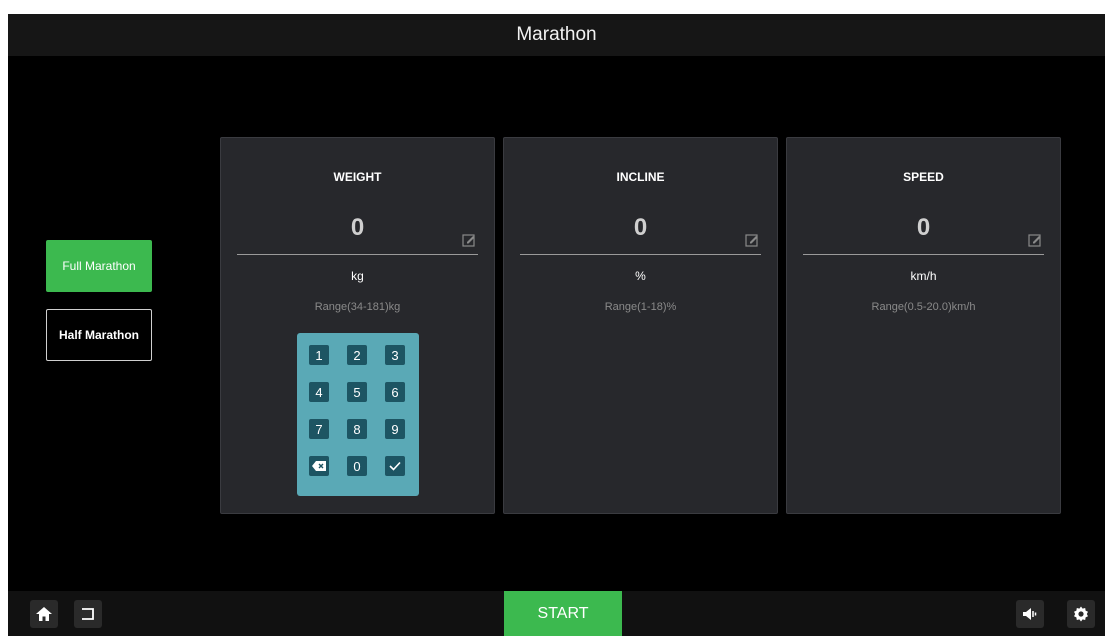 The width and height of the screenshot is (1105, 636). I want to click on settings-icon, so click(1081, 614).